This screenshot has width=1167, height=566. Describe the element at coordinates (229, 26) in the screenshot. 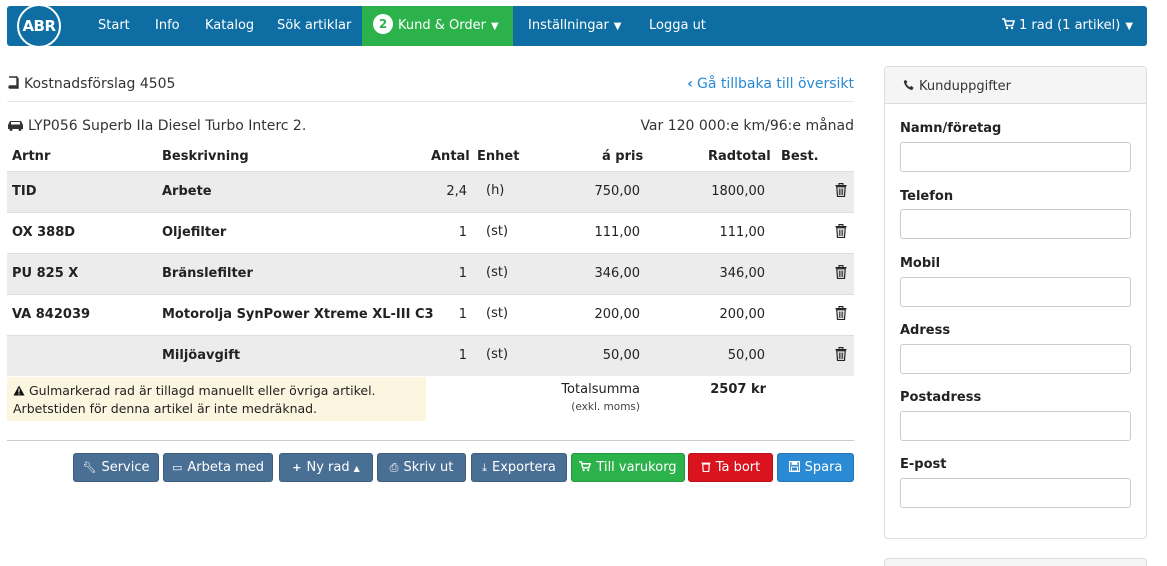

I see `nav-katalog: Katalog` at that location.